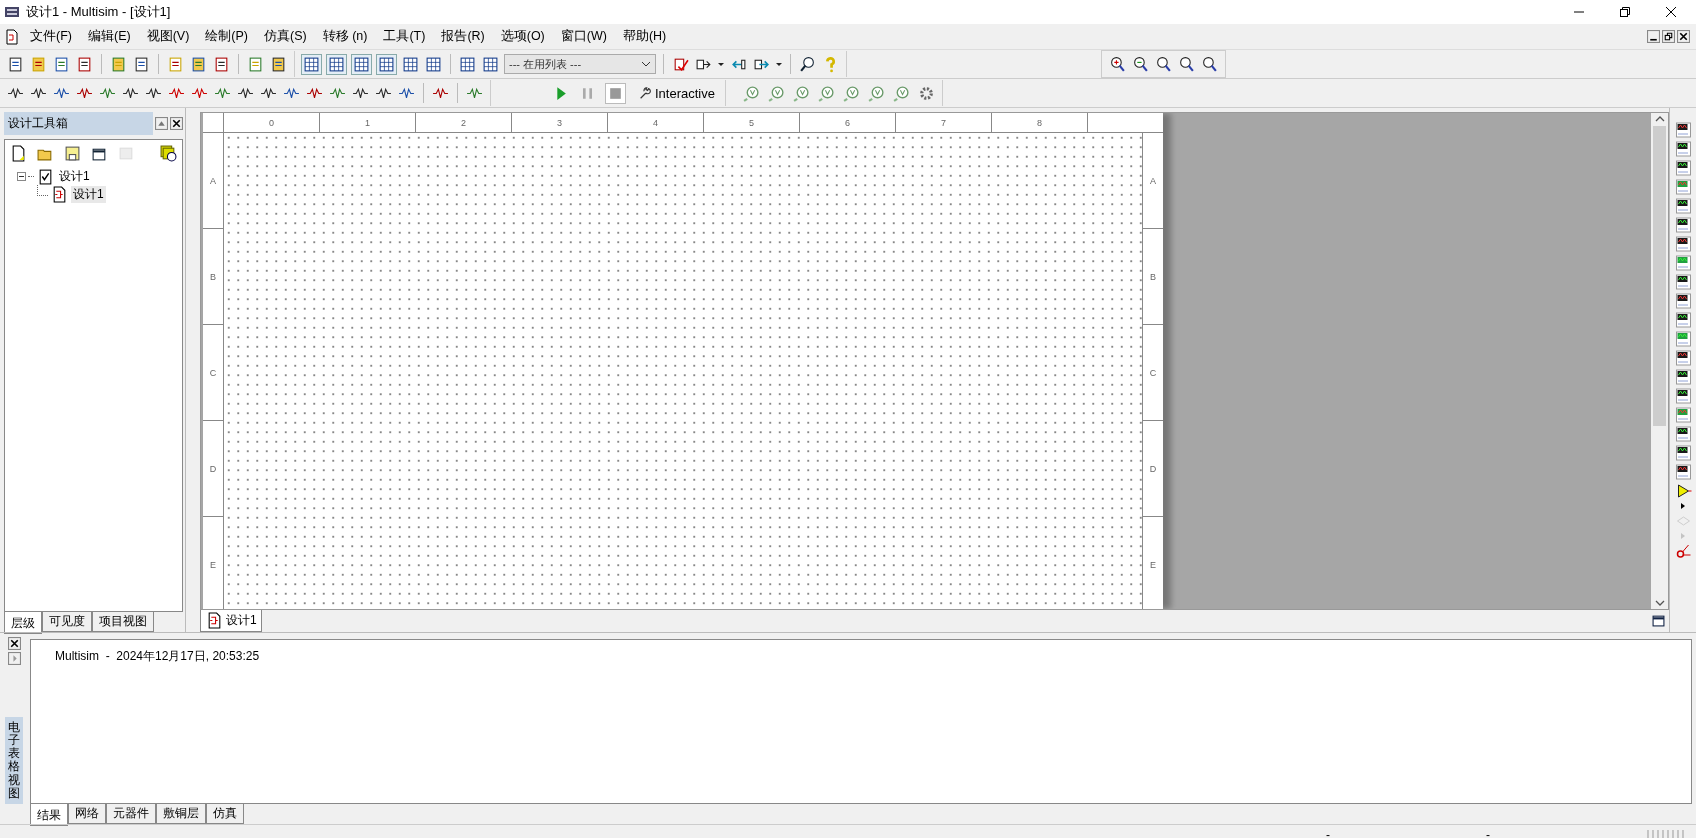 The height and width of the screenshot is (838, 1696). Describe the element at coordinates (646, 64) in the screenshot. I see `chevron-down-icon` at that location.